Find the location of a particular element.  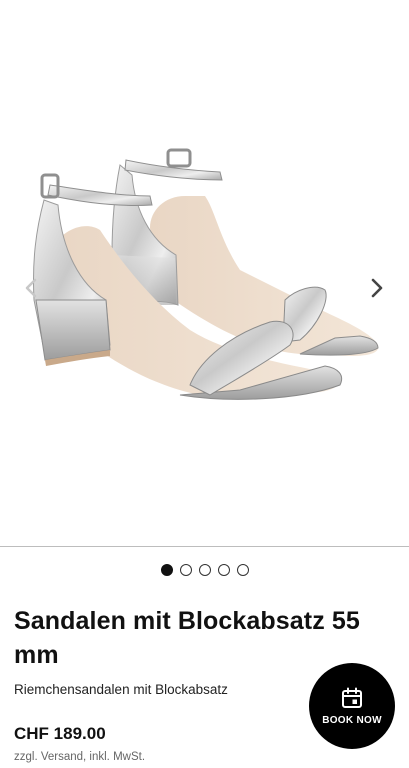

gallery-divider is located at coordinates (204, 546).